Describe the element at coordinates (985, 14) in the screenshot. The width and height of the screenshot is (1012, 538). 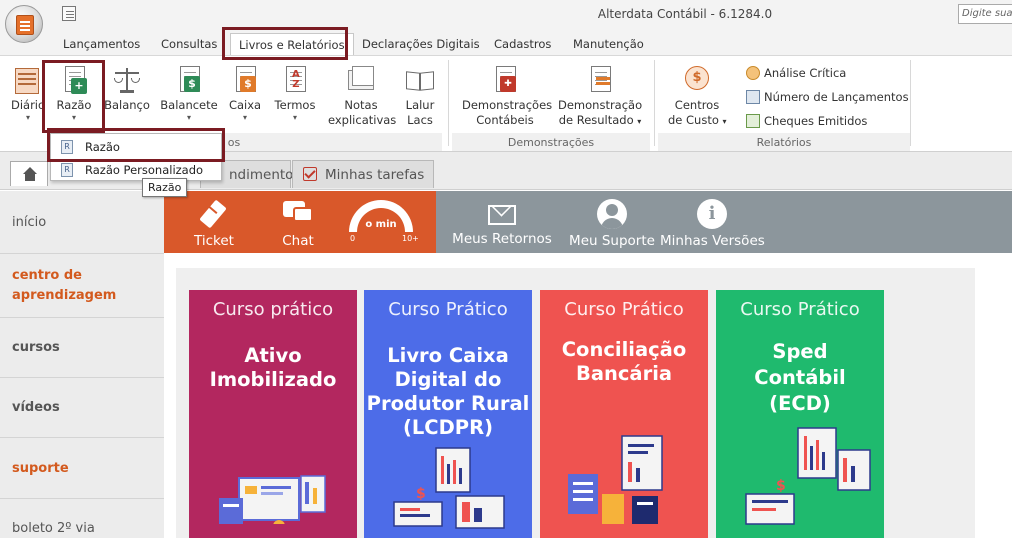
I see `search-input: Digite sua` at that location.